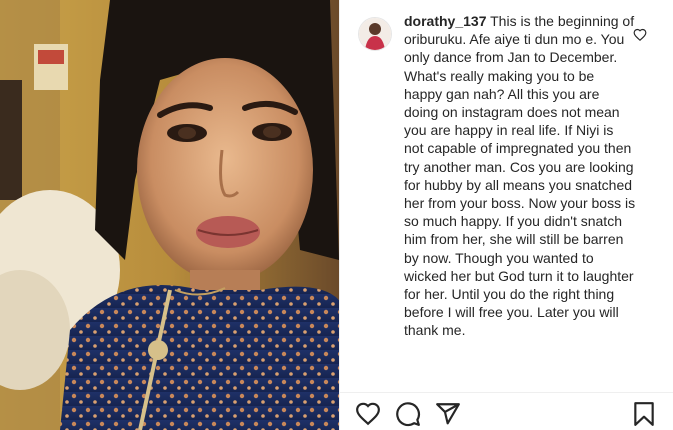 The height and width of the screenshot is (430, 673). Describe the element at coordinates (506, 411) in the screenshot. I see `post-actions-bar` at that location.